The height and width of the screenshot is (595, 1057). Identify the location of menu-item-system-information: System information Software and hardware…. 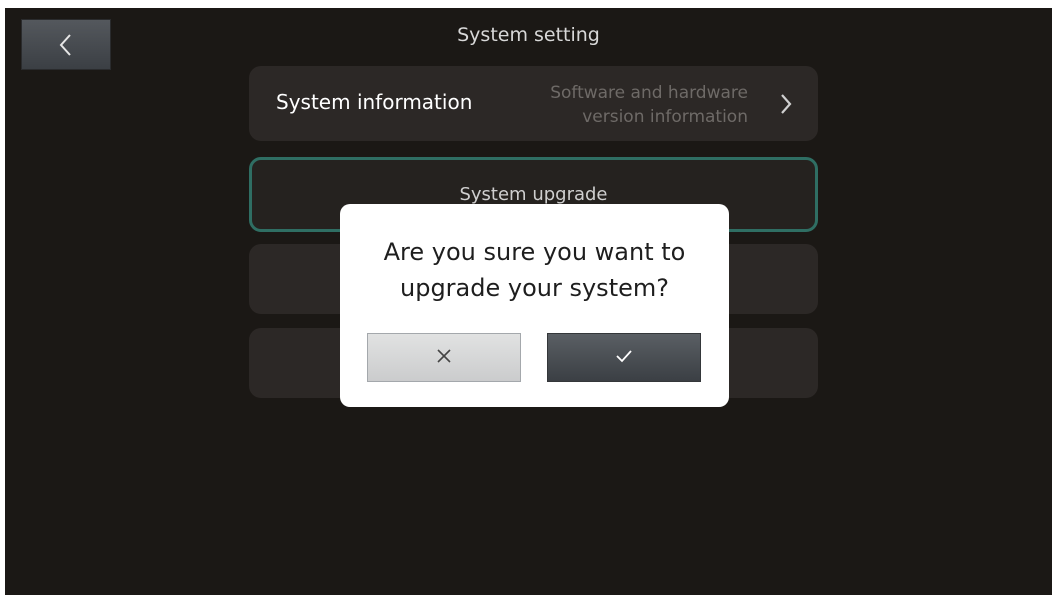
(533, 103).